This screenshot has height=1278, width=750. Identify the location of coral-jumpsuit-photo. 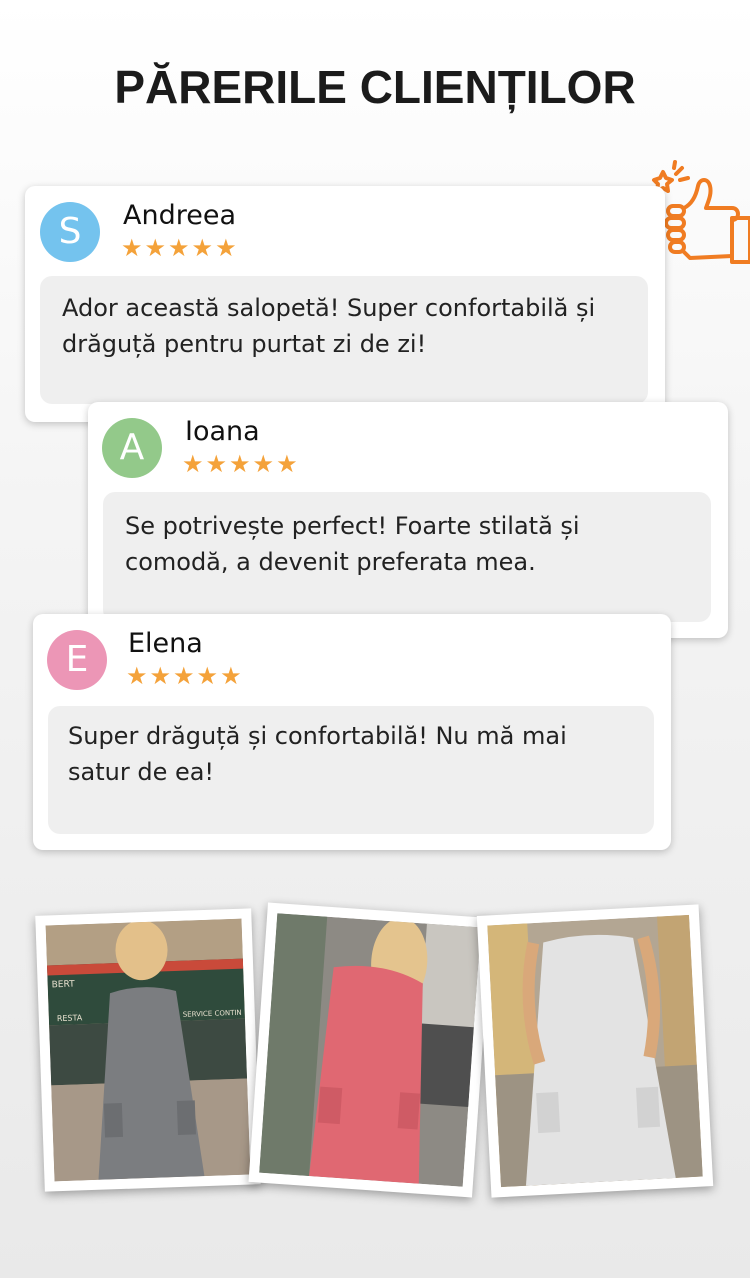
(370, 1050).